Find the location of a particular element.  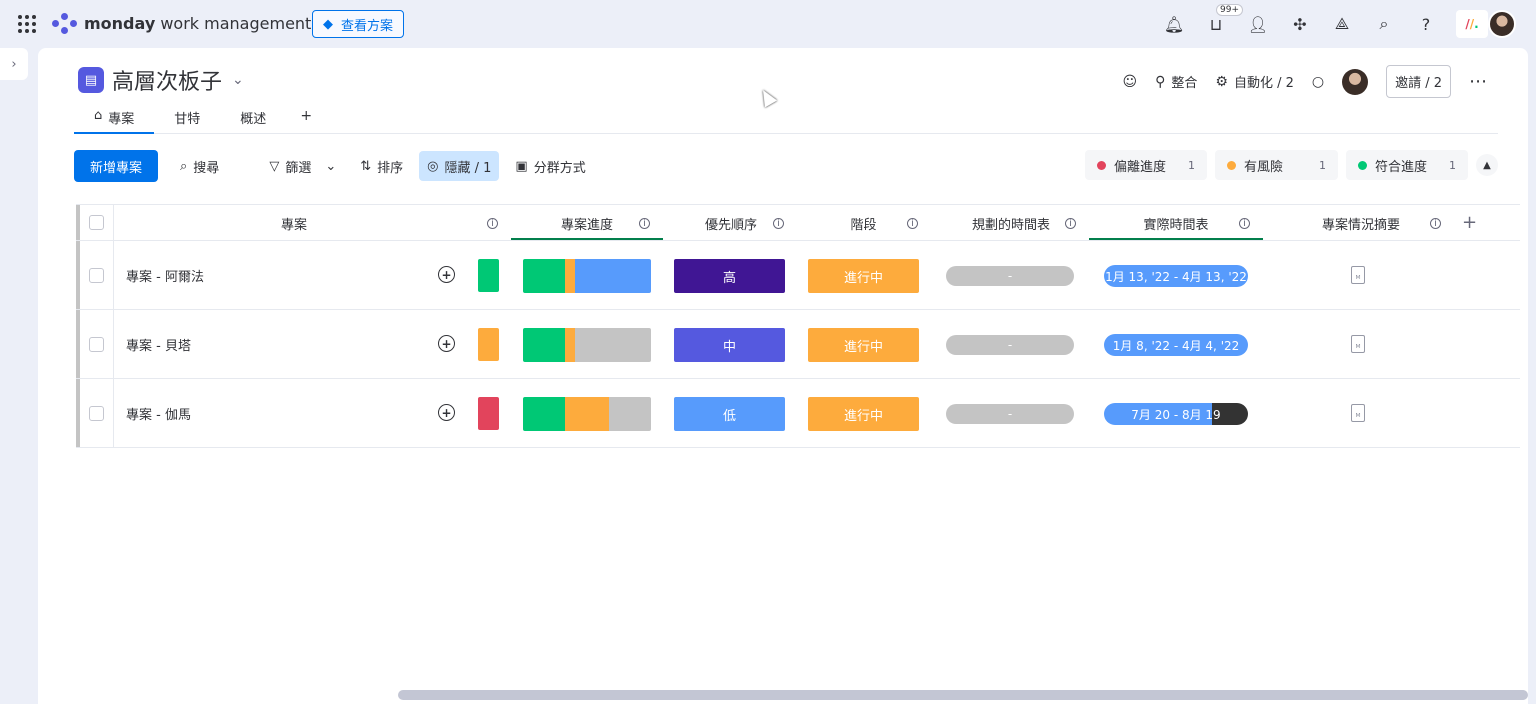

updates-button: ○ is located at coordinates (1318, 82).